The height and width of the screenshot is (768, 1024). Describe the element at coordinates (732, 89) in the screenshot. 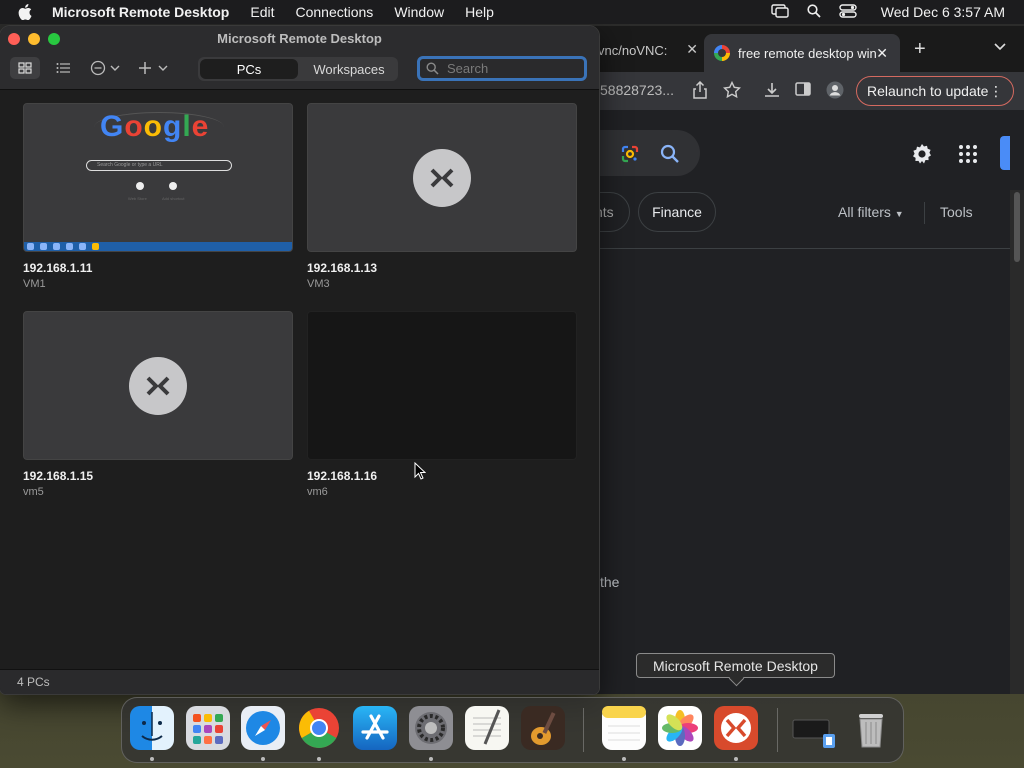

I see `bookmark-star-icon` at that location.